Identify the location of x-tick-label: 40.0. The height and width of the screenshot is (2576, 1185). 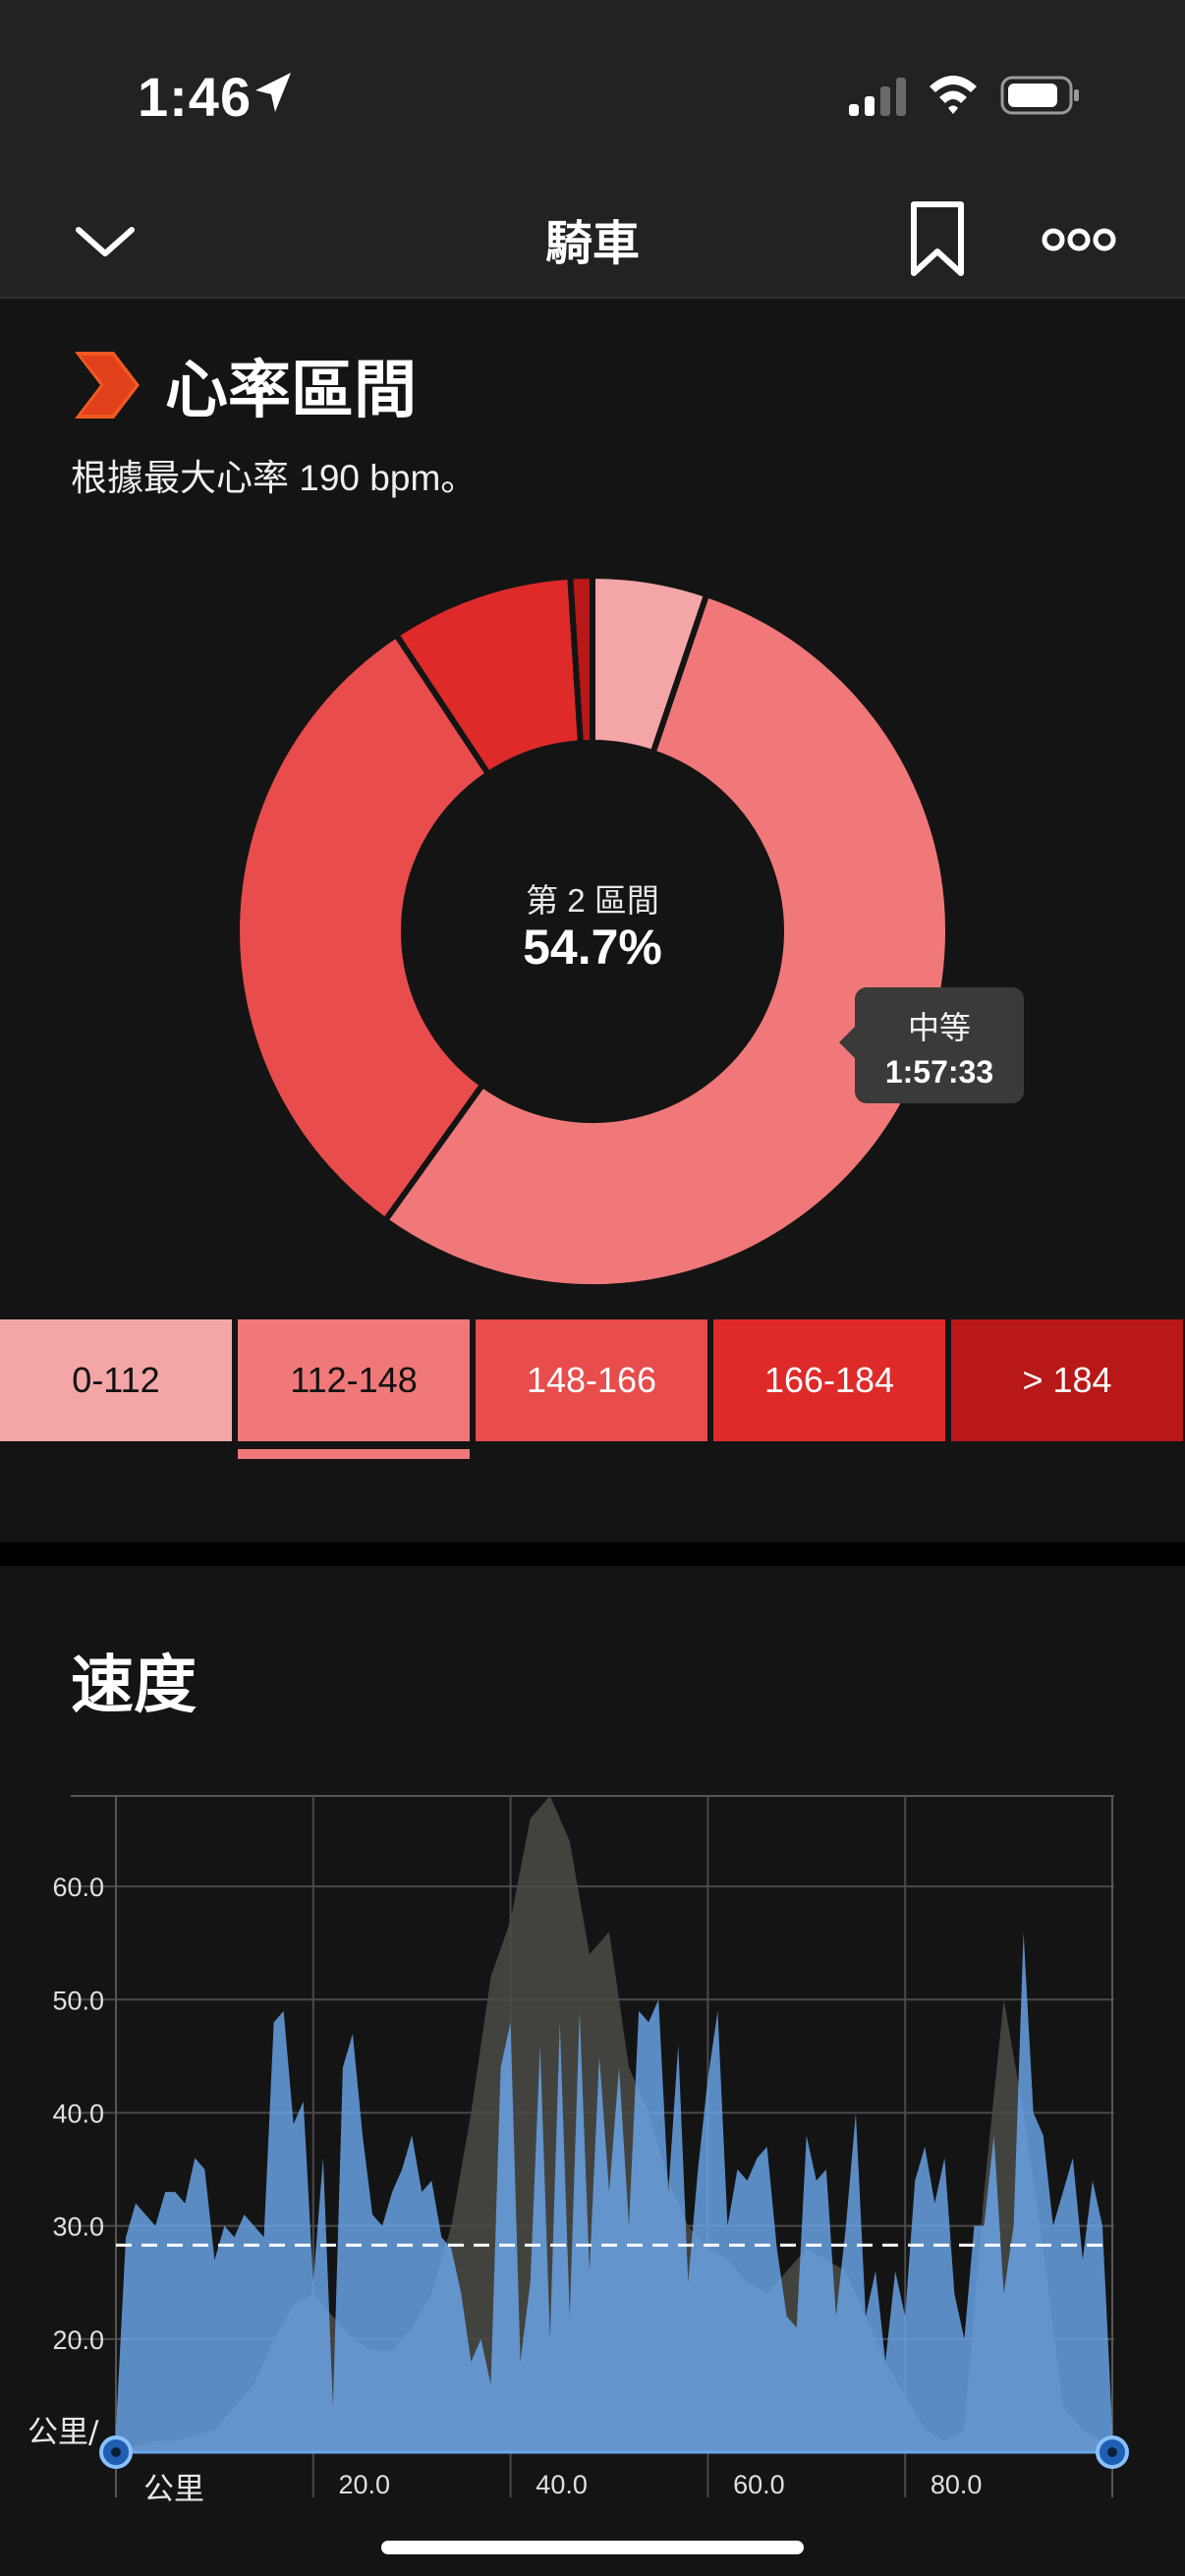
(562, 2484).